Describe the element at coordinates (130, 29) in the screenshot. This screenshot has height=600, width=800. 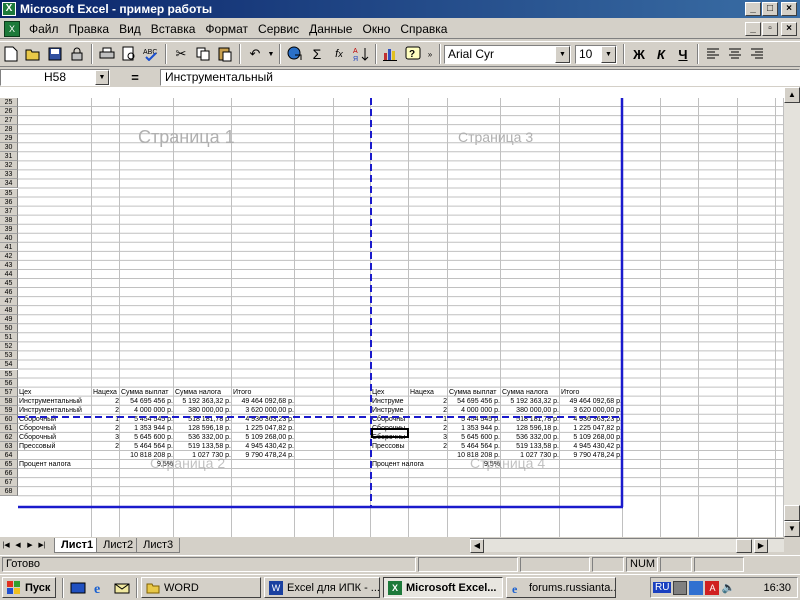
I see `menu-view: Вид` at that location.